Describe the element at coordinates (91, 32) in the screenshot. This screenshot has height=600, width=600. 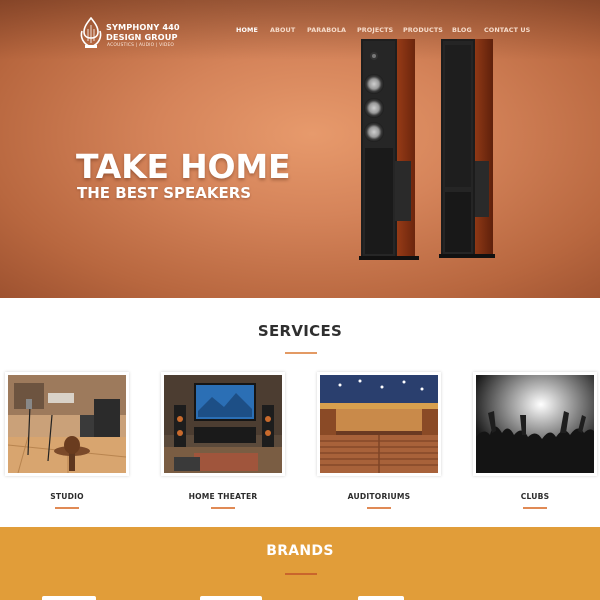
I see `harp-icon` at that location.